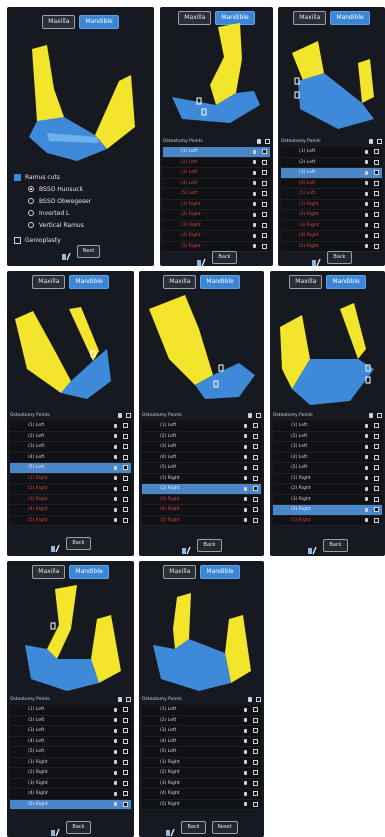  I want to click on bsso-obwegeser-option: BSSO Obwegeser, so click(52, 201).